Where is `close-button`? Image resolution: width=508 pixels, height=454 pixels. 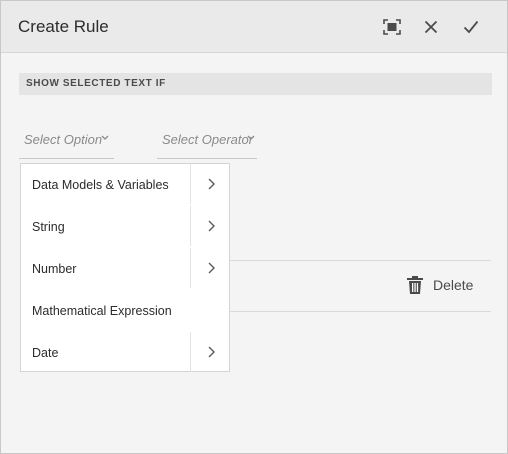
close-button is located at coordinates (431, 27).